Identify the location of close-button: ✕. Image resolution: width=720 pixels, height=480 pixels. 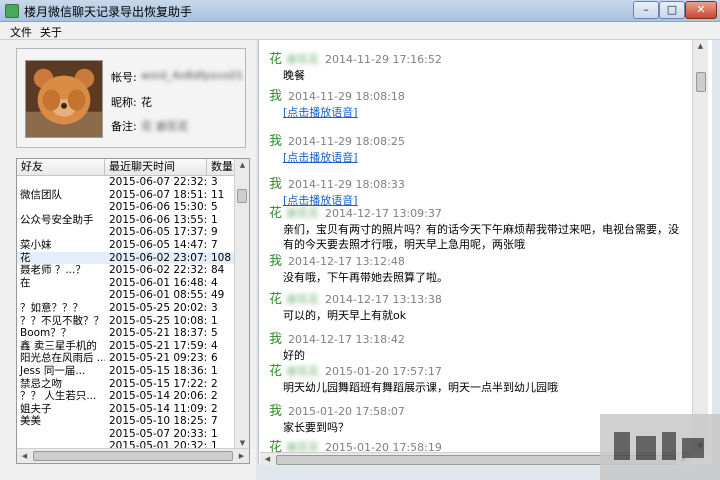
(701, 10).